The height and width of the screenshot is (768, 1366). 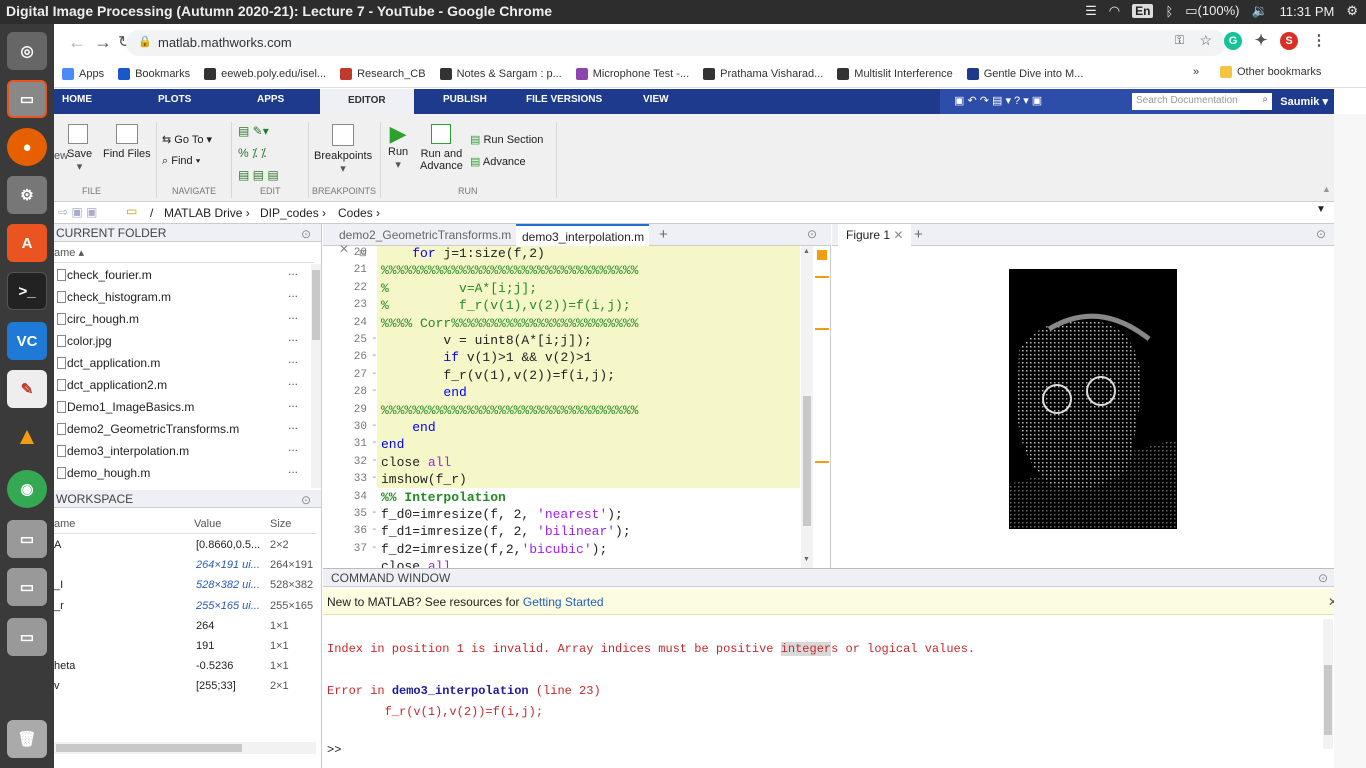 What do you see at coordinates (807, 407) in the screenshot?
I see `editor-v-scrollbar: ▲ ▼` at bounding box center [807, 407].